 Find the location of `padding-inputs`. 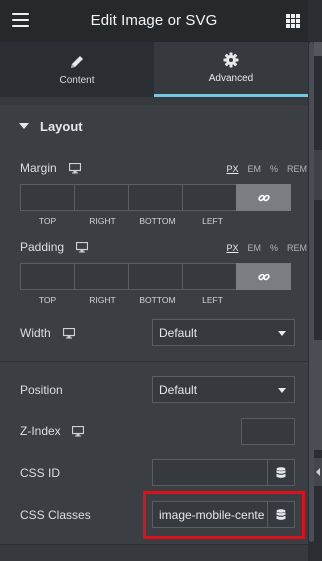

padding-inputs is located at coordinates (157, 276).